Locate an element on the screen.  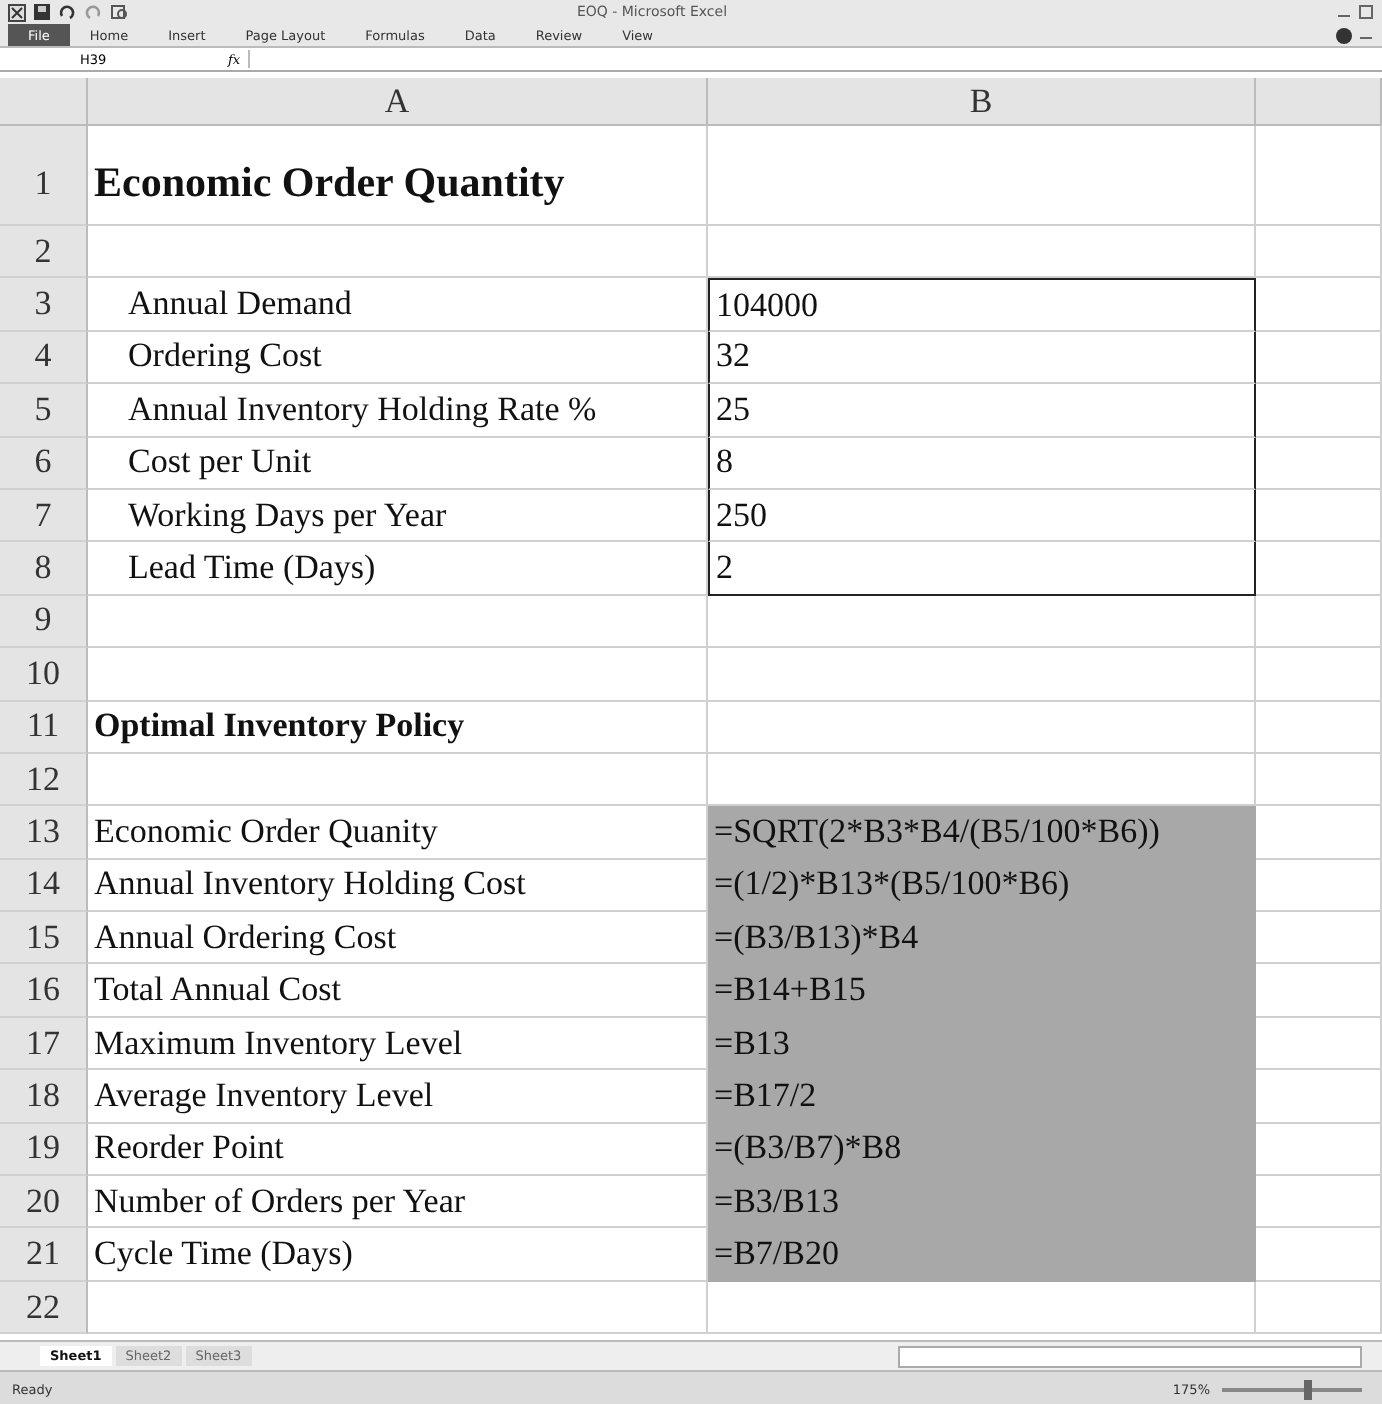
formula-cell: =B7/B20 is located at coordinates (982, 1255).